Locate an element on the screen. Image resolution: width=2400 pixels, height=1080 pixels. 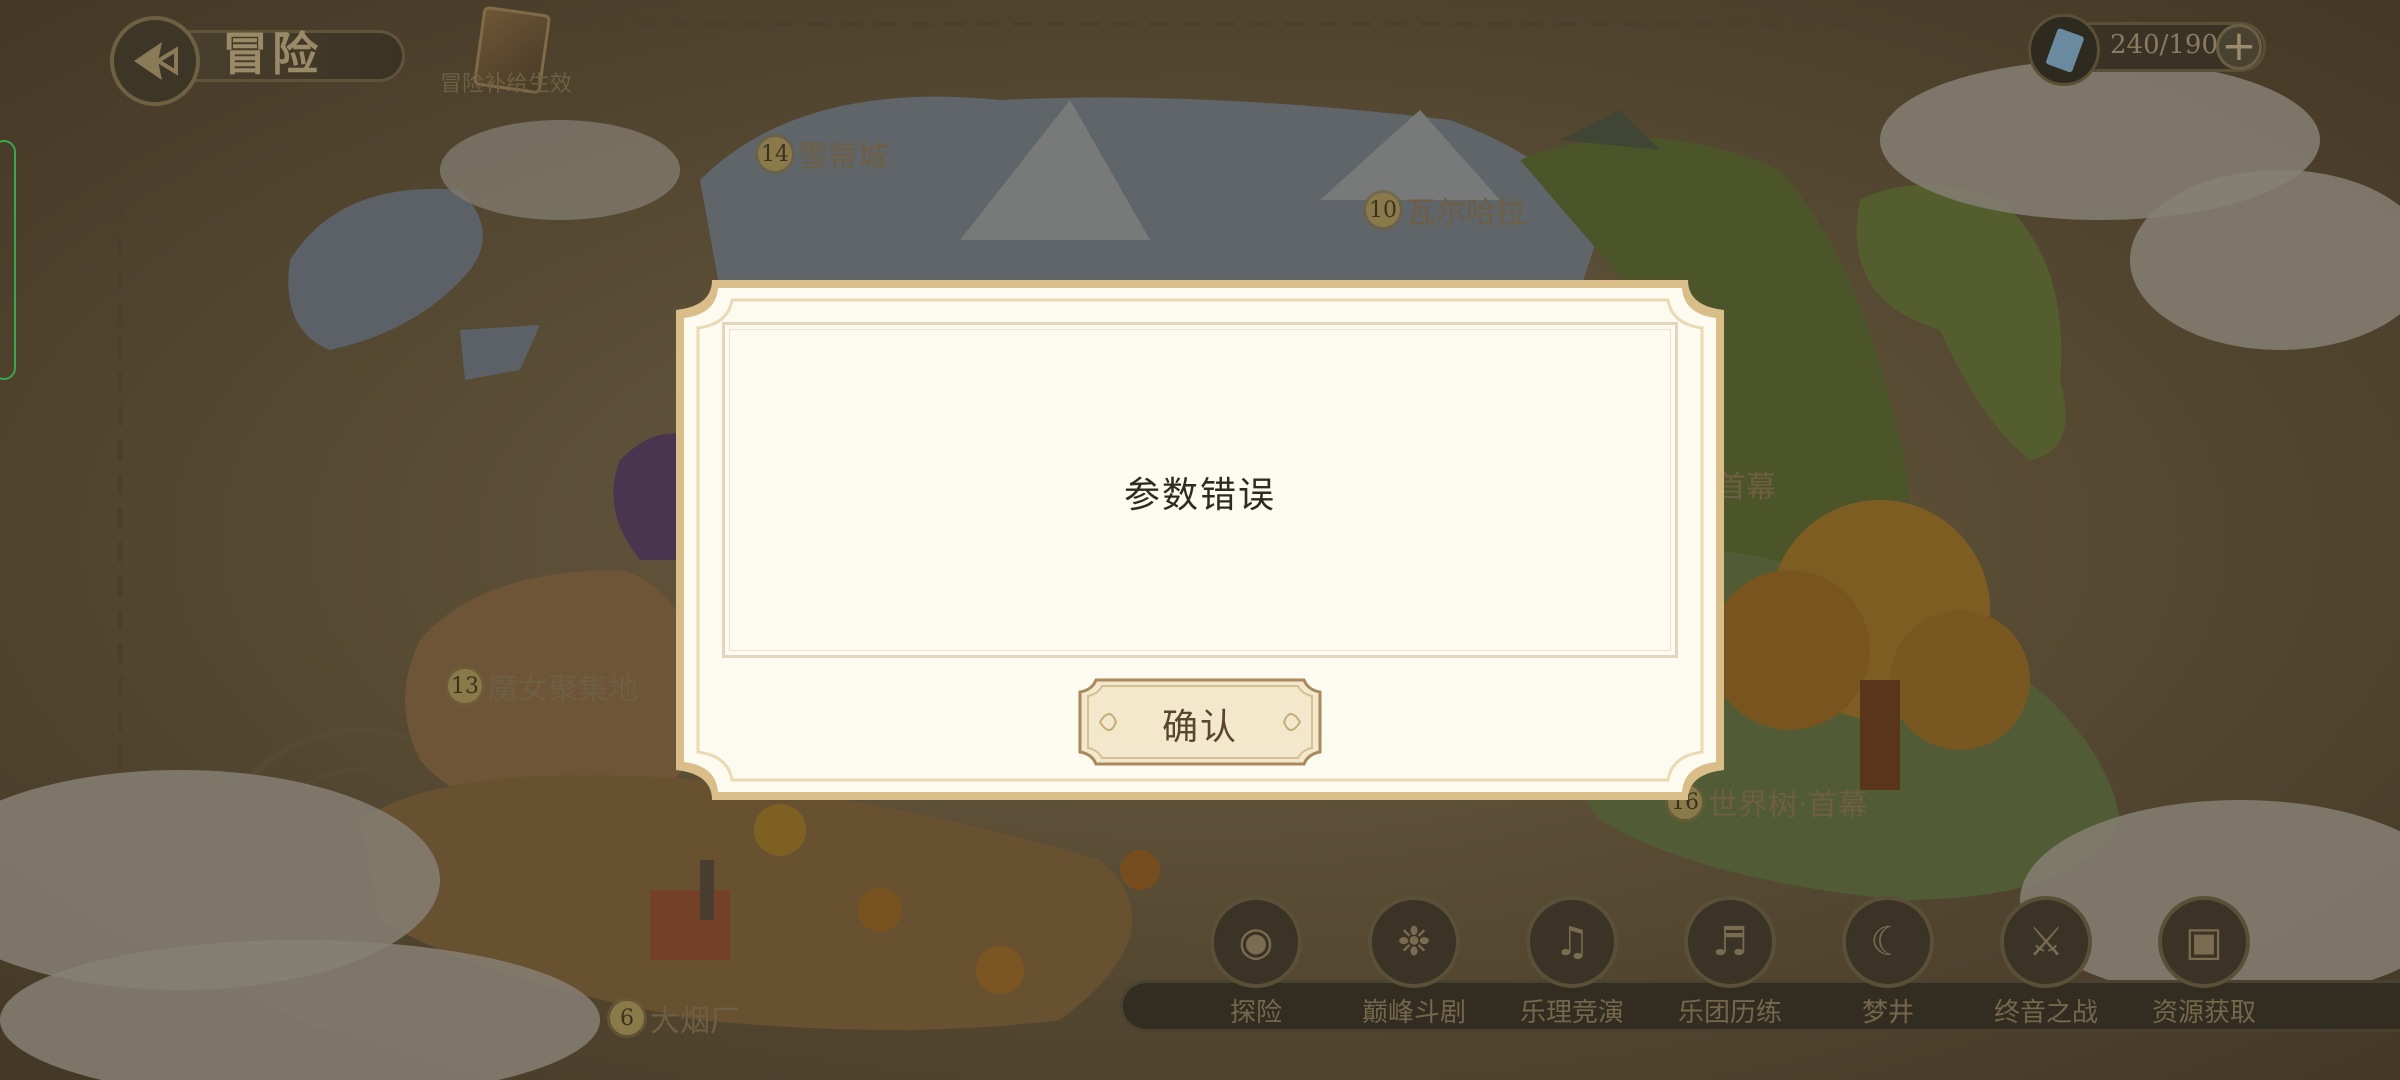
map-location-snow-city: 14 雪蒂城 is located at coordinates (823, 154).